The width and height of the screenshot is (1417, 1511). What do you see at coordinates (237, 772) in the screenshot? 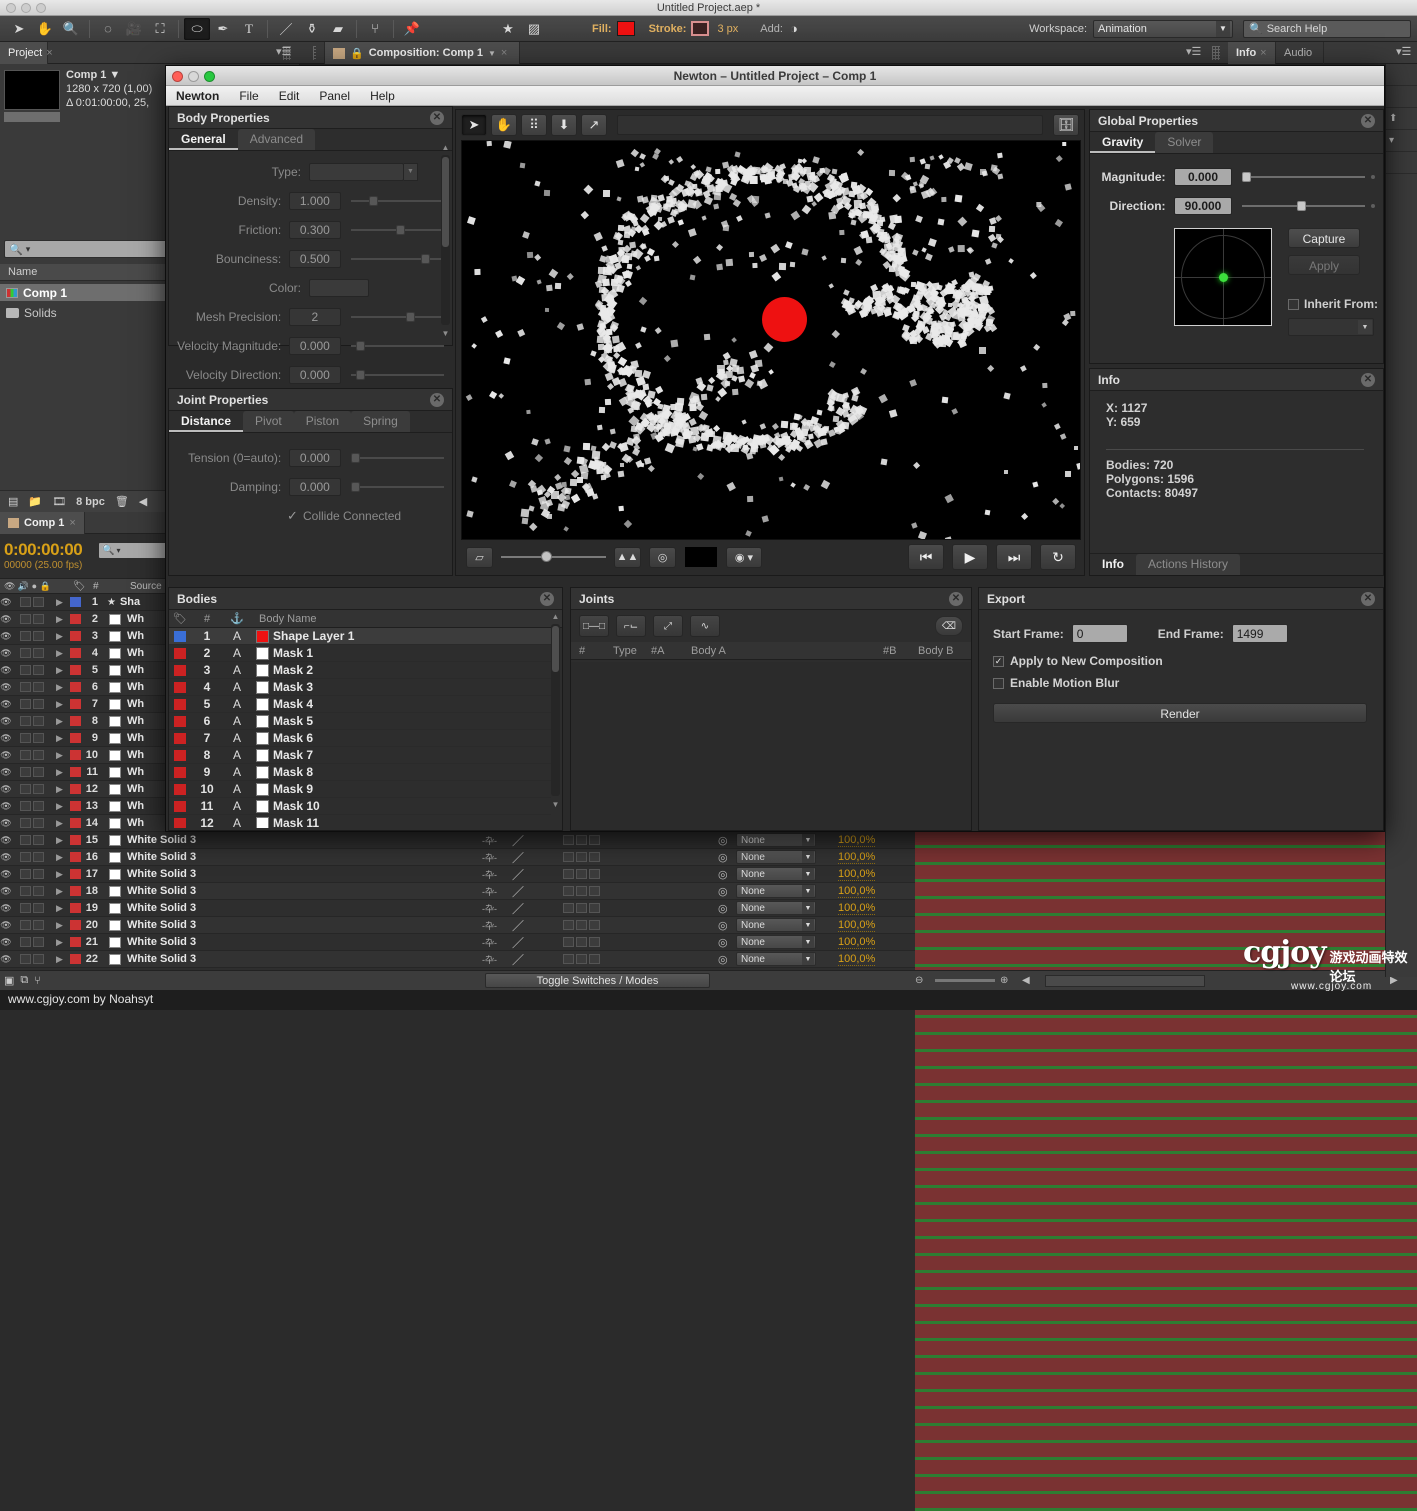
I see `body-anchor: A` at bounding box center [237, 772].